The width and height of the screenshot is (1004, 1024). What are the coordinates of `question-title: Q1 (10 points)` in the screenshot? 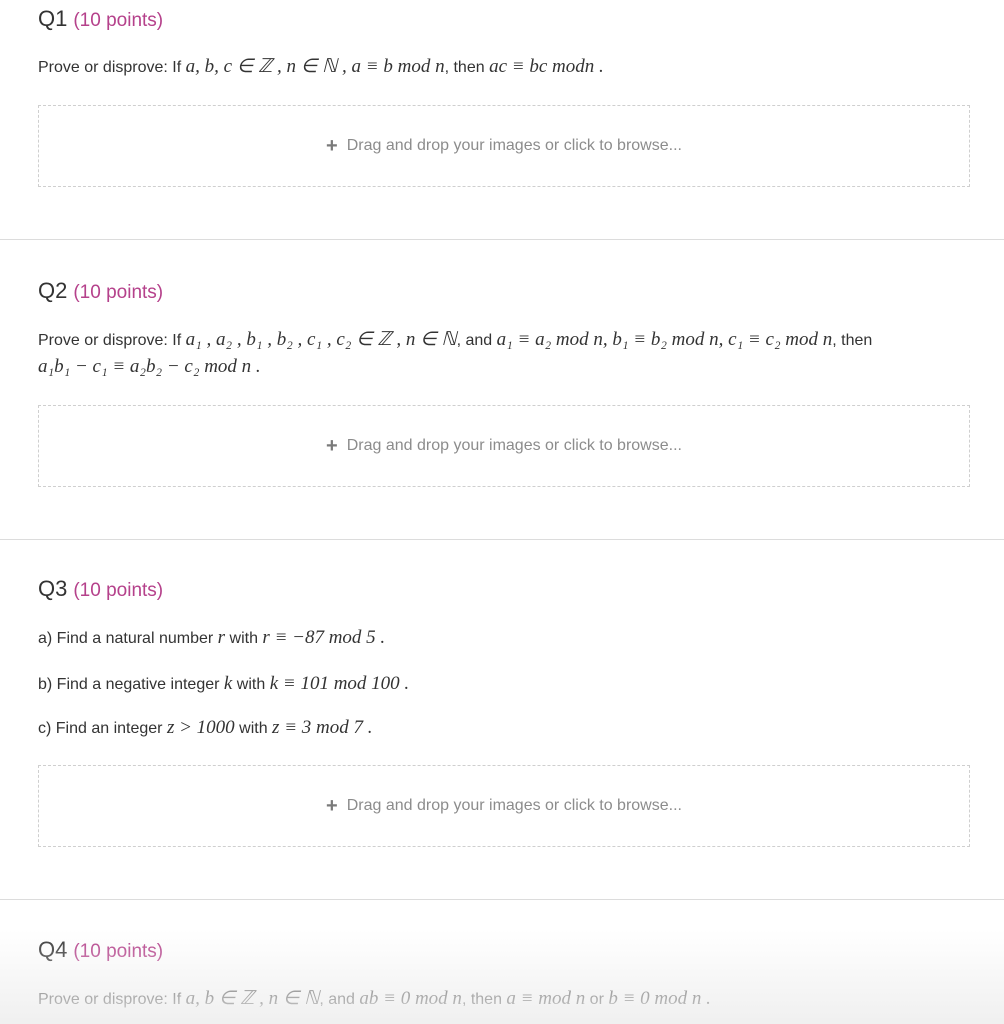 It's located at (100, 19).